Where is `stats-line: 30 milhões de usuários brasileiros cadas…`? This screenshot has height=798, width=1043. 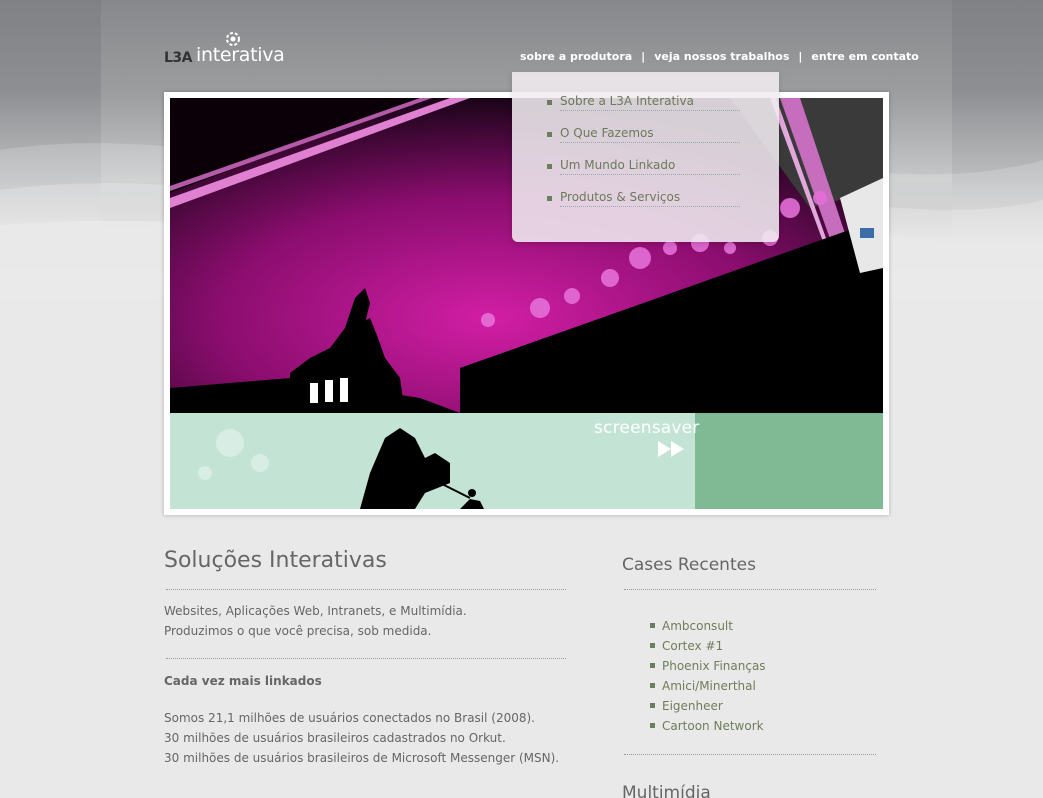
stats-line: 30 milhões de usuários brasileiros cadas… is located at coordinates (335, 738).